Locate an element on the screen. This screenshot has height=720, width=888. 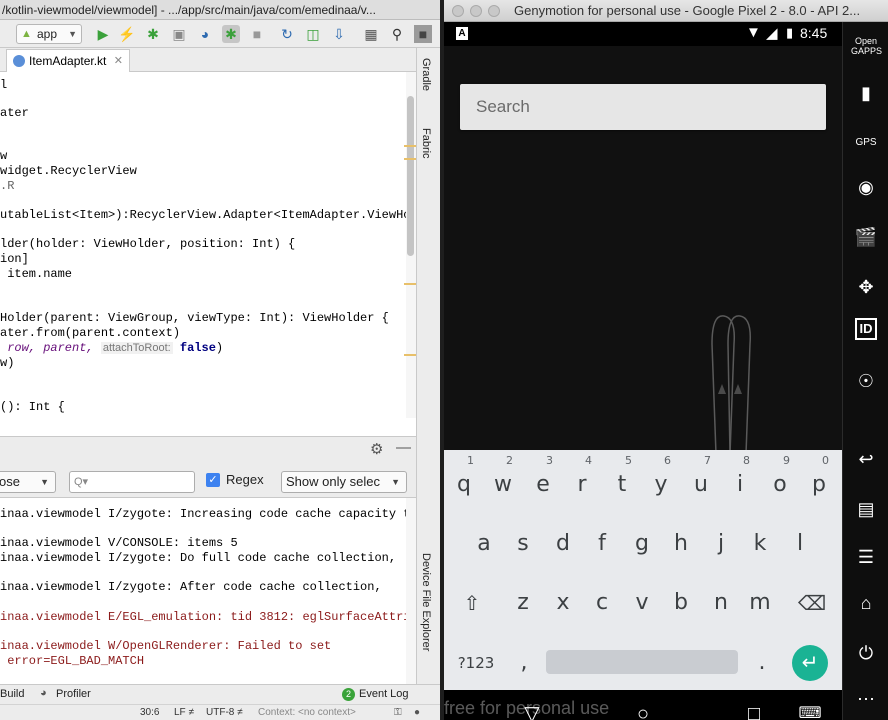
opengapps-icon: Open GAPPS is located at coordinates (866, 51).